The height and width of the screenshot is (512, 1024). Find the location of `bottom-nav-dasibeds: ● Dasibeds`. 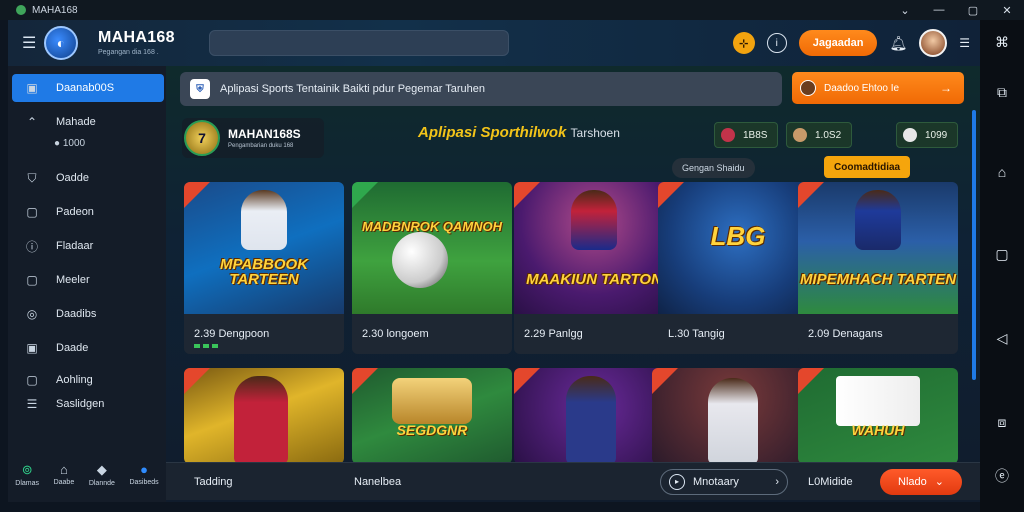

bottom-nav-dasibeds: ● Dasibeds is located at coordinates (143, 480).